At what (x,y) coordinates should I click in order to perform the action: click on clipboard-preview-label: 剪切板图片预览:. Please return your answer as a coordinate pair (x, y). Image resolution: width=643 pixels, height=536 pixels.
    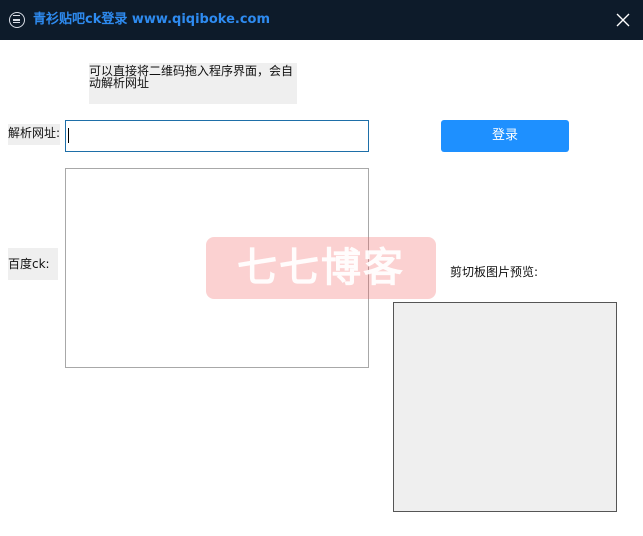
    Looking at the image, I should click on (494, 272).